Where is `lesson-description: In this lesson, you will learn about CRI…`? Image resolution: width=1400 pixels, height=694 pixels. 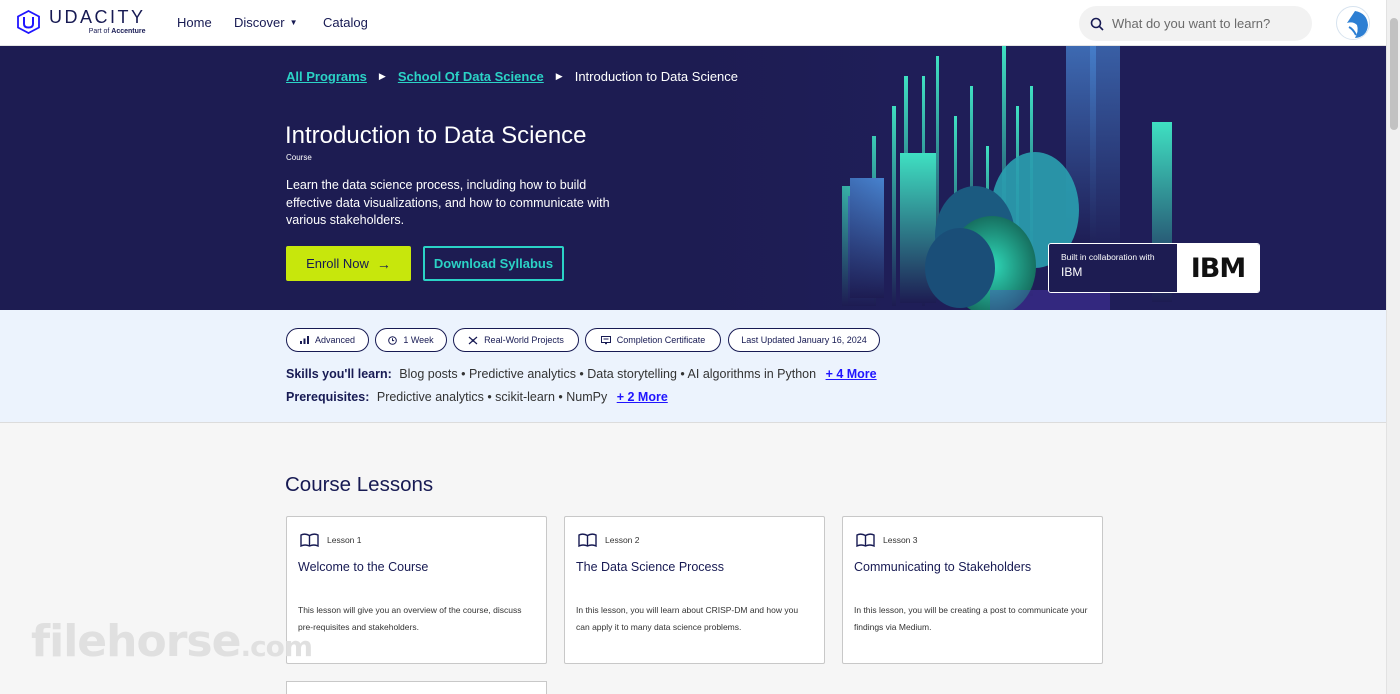 lesson-description: In this lesson, you will learn about CRI… is located at coordinates (687, 618).